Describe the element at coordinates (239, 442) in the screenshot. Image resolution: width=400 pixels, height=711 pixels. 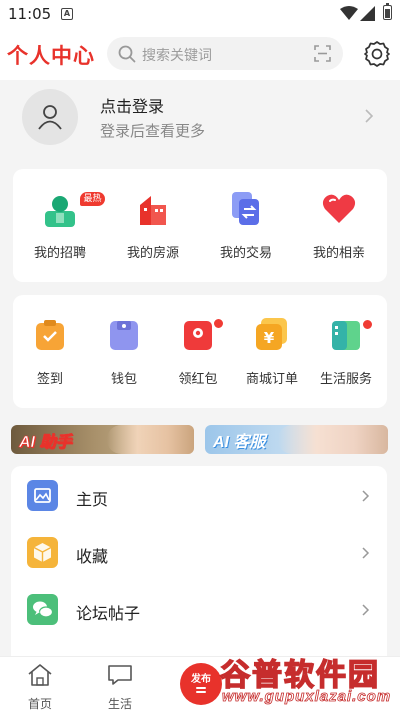
I see `banner-title: AI 客服` at that location.